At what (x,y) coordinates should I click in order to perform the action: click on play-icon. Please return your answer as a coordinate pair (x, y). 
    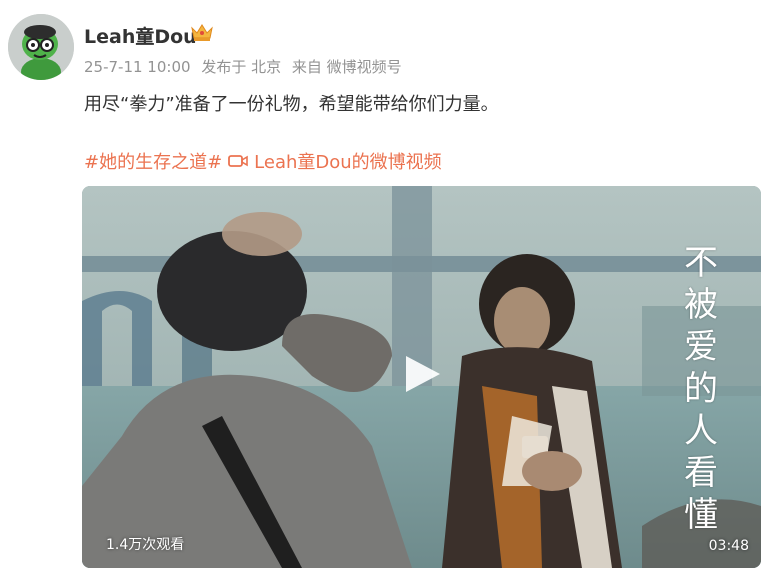
    Looking at the image, I should click on (422, 374).